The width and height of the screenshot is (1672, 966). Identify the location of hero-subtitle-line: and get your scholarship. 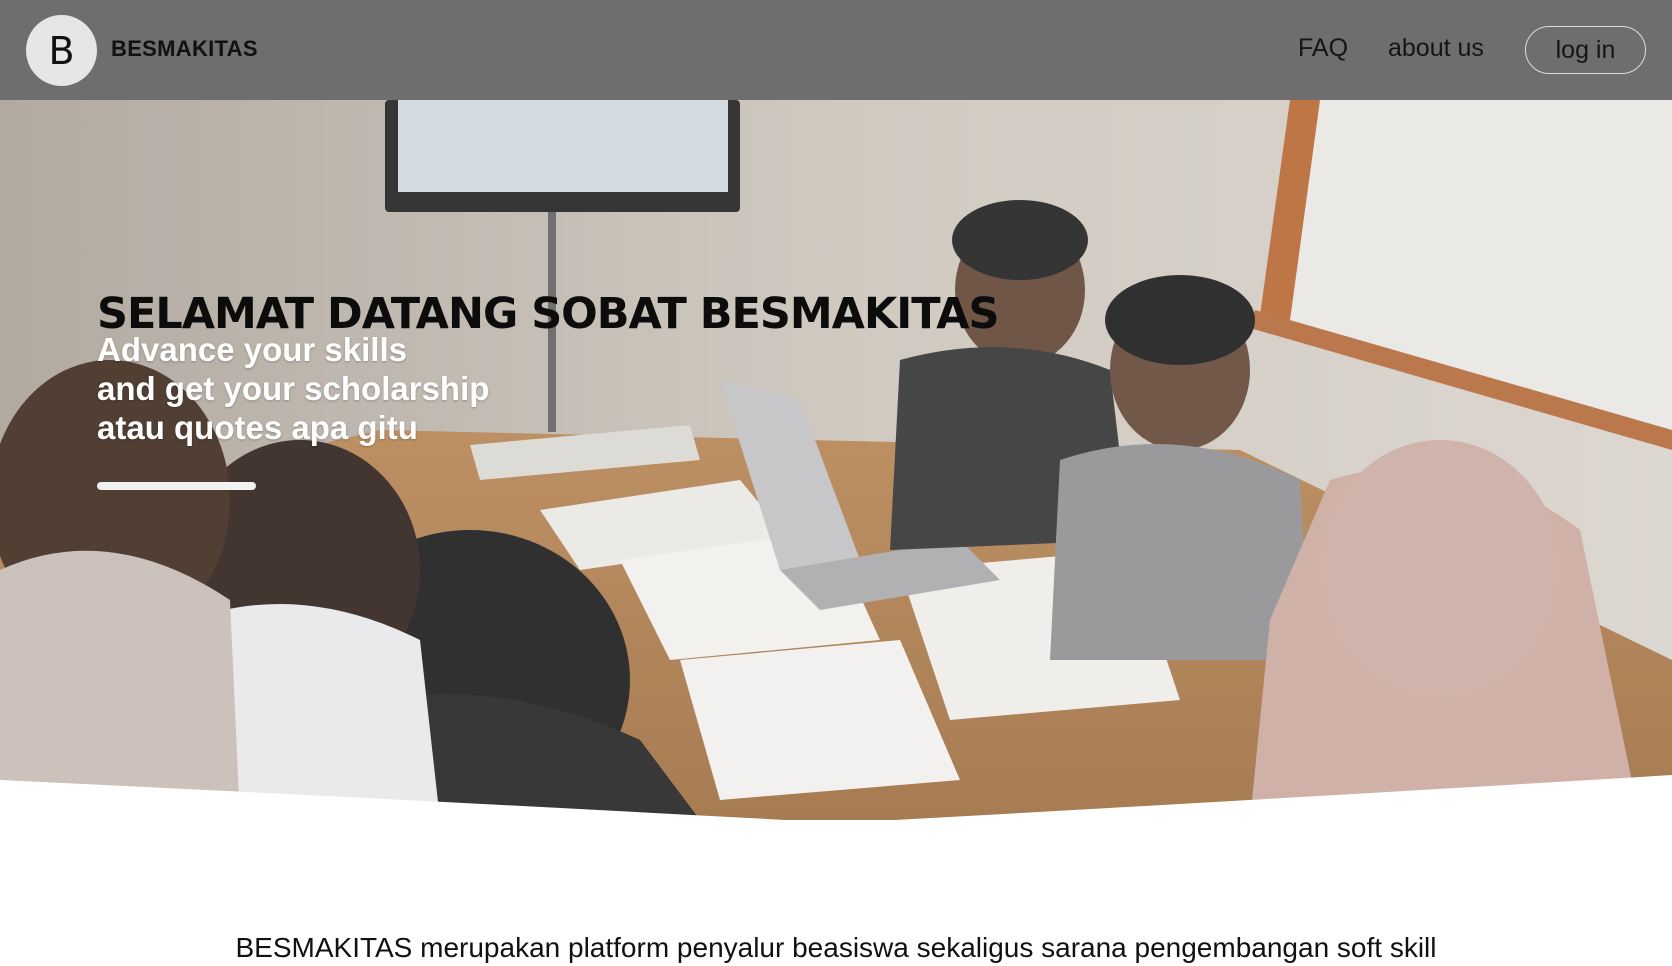
(293, 388).